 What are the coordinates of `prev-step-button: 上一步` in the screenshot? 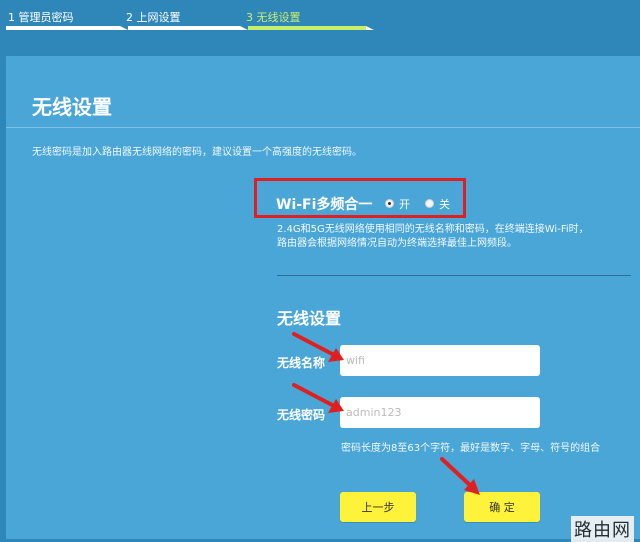 It's located at (378, 507).